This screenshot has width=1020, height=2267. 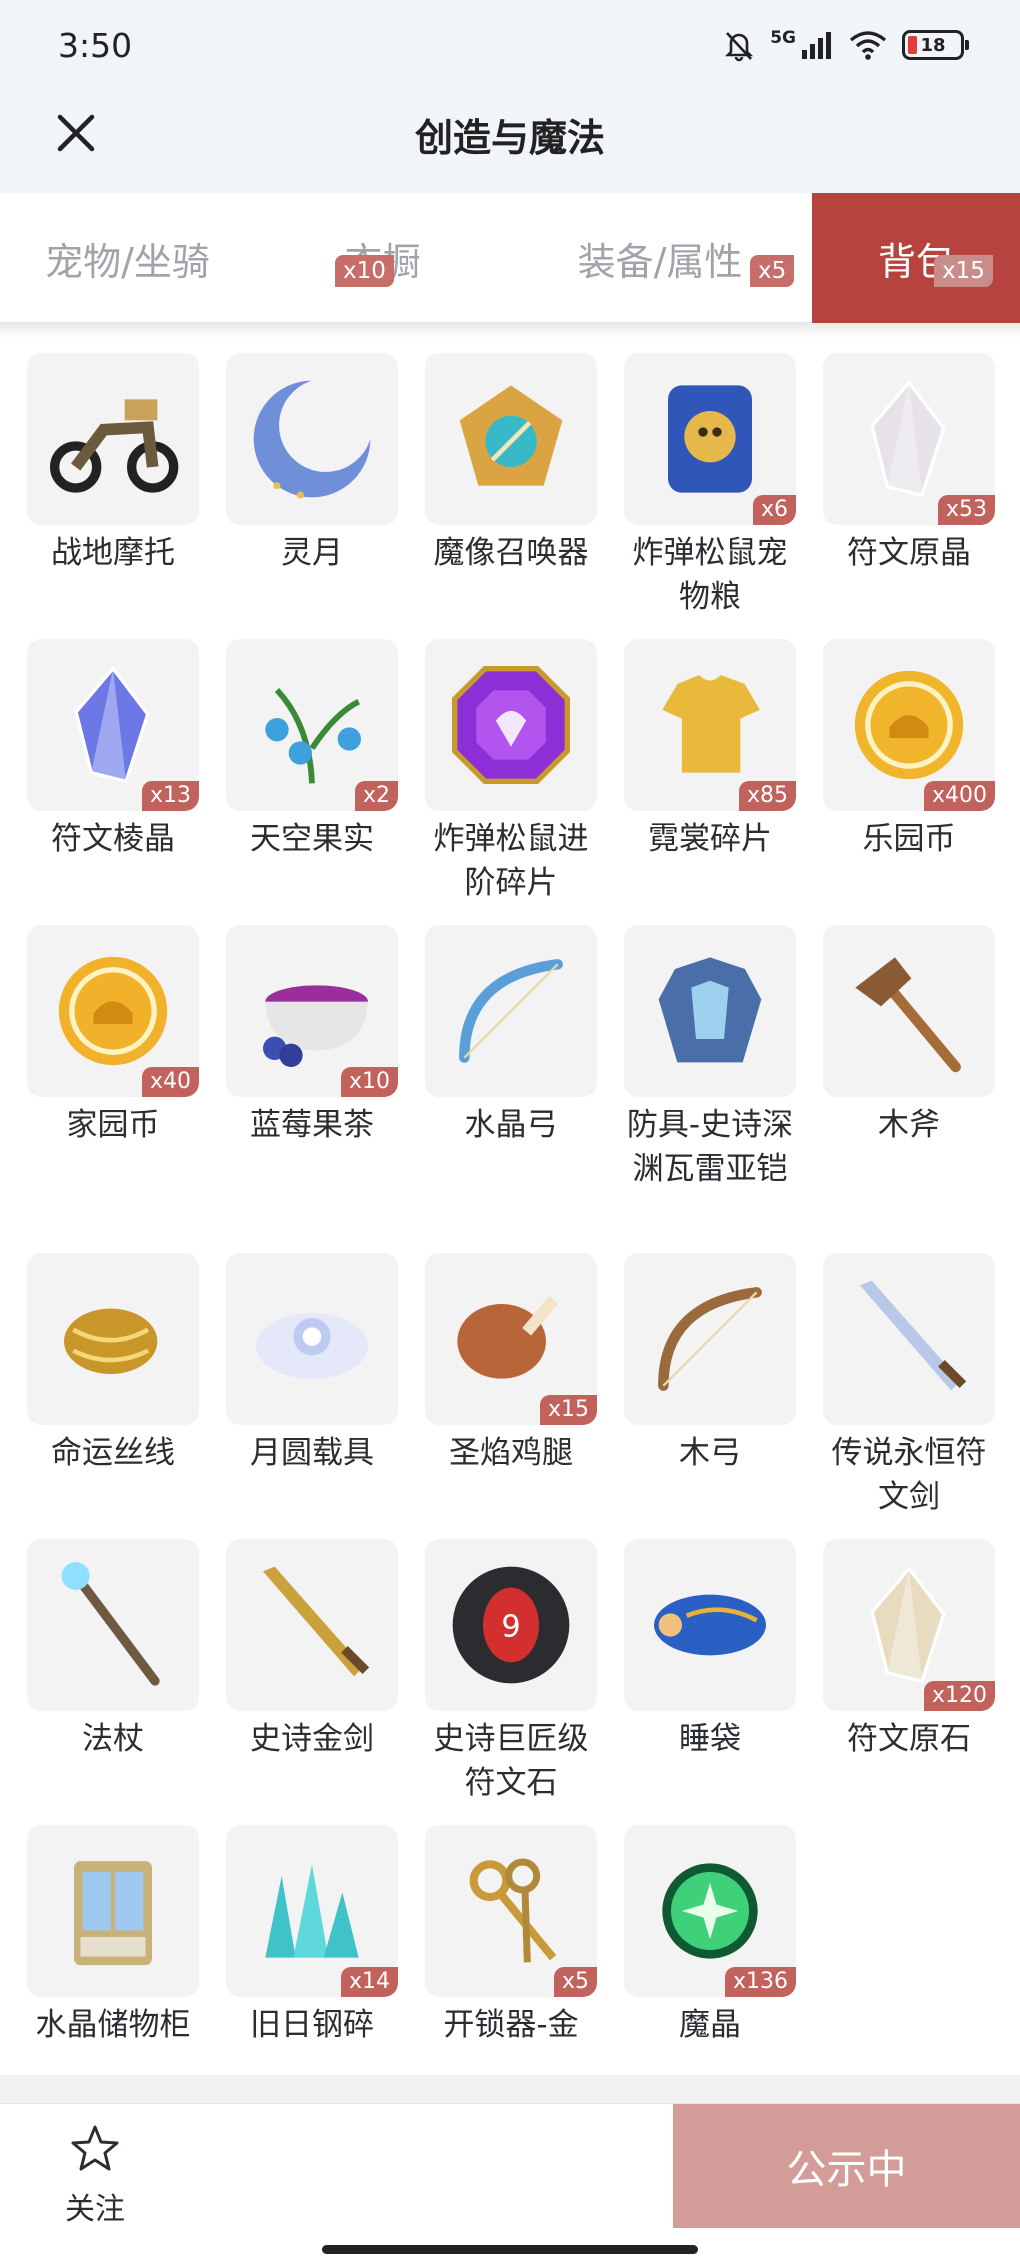 What do you see at coordinates (710, 2025) in the screenshot?
I see `item-name: 魔晶` at bounding box center [710, 2025].